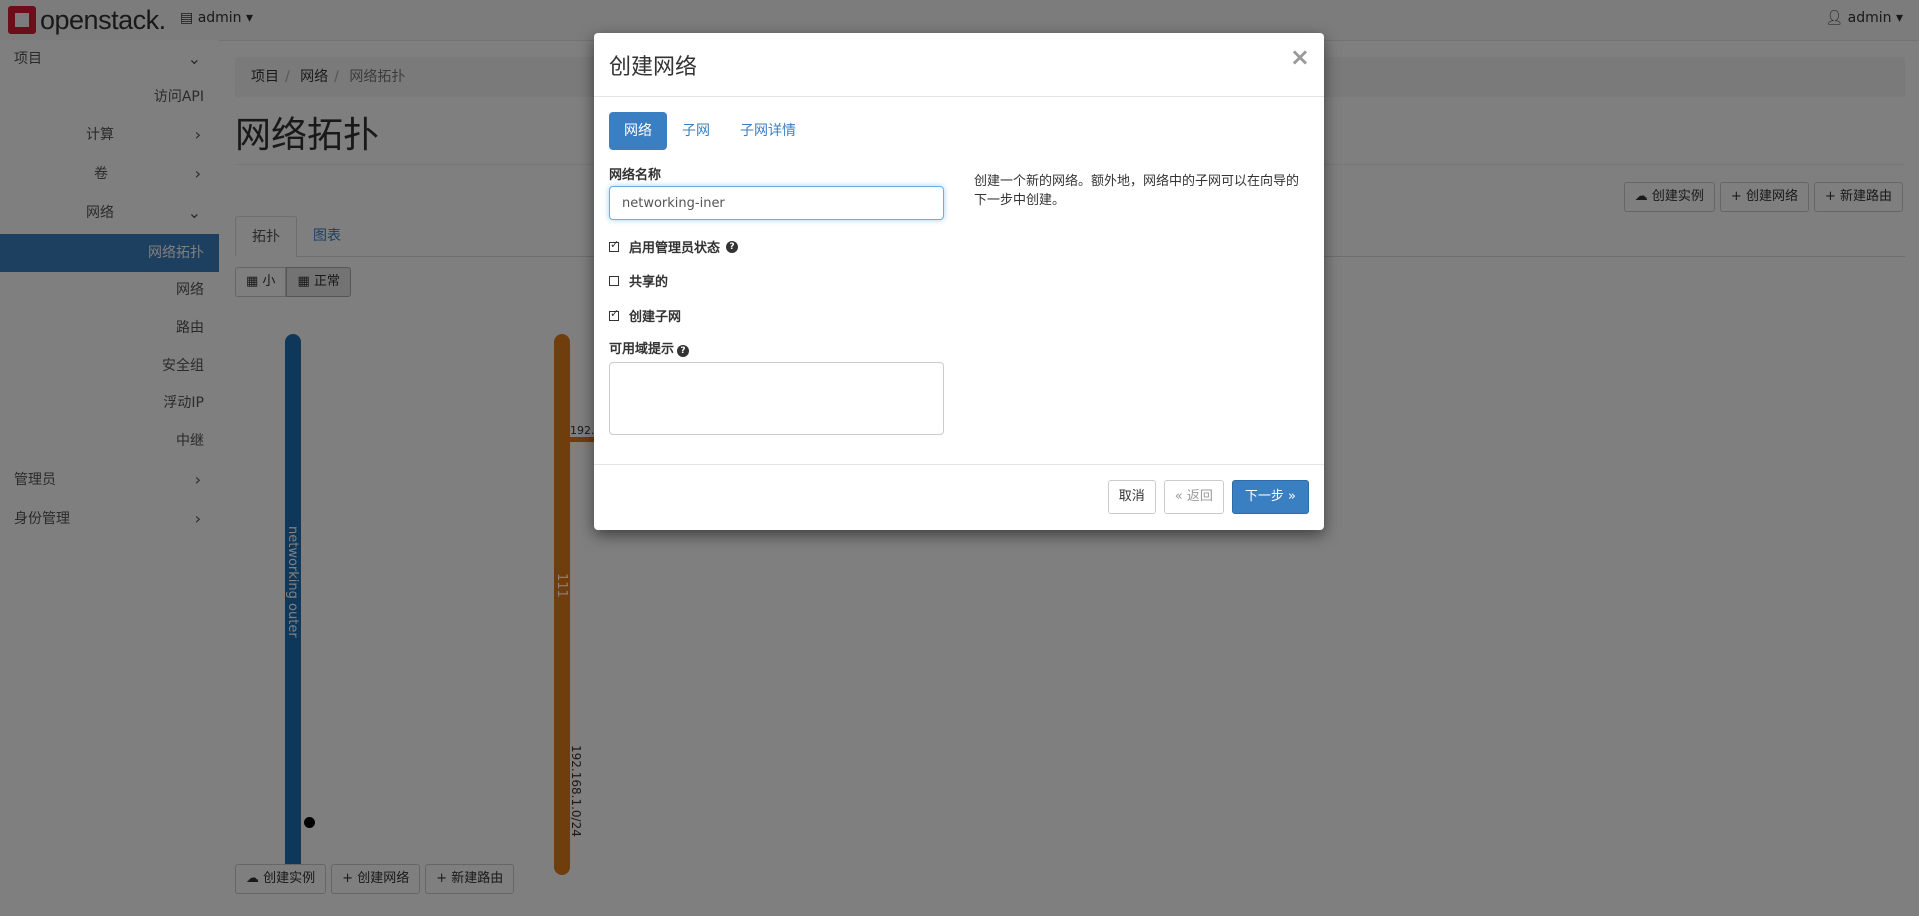 The image size is (1919, 916). What do you see at coordinates (1131, 497) in the screenshot?
I see `cancel-button: 取消` at bounding box center [1131, 497].